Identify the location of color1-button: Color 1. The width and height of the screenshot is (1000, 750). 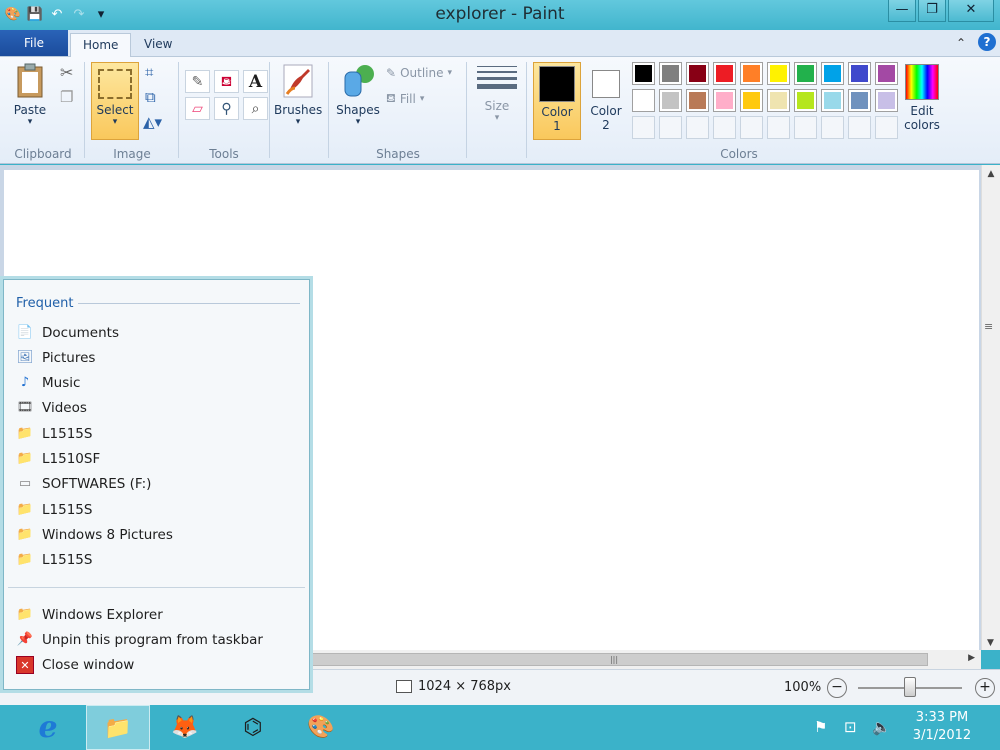
(557, 101).